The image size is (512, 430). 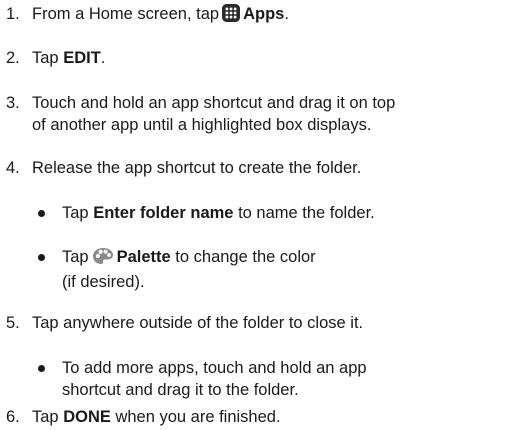 I want to click on step-text: From a Home screen, tap Apps., so click(x=271, y=15).